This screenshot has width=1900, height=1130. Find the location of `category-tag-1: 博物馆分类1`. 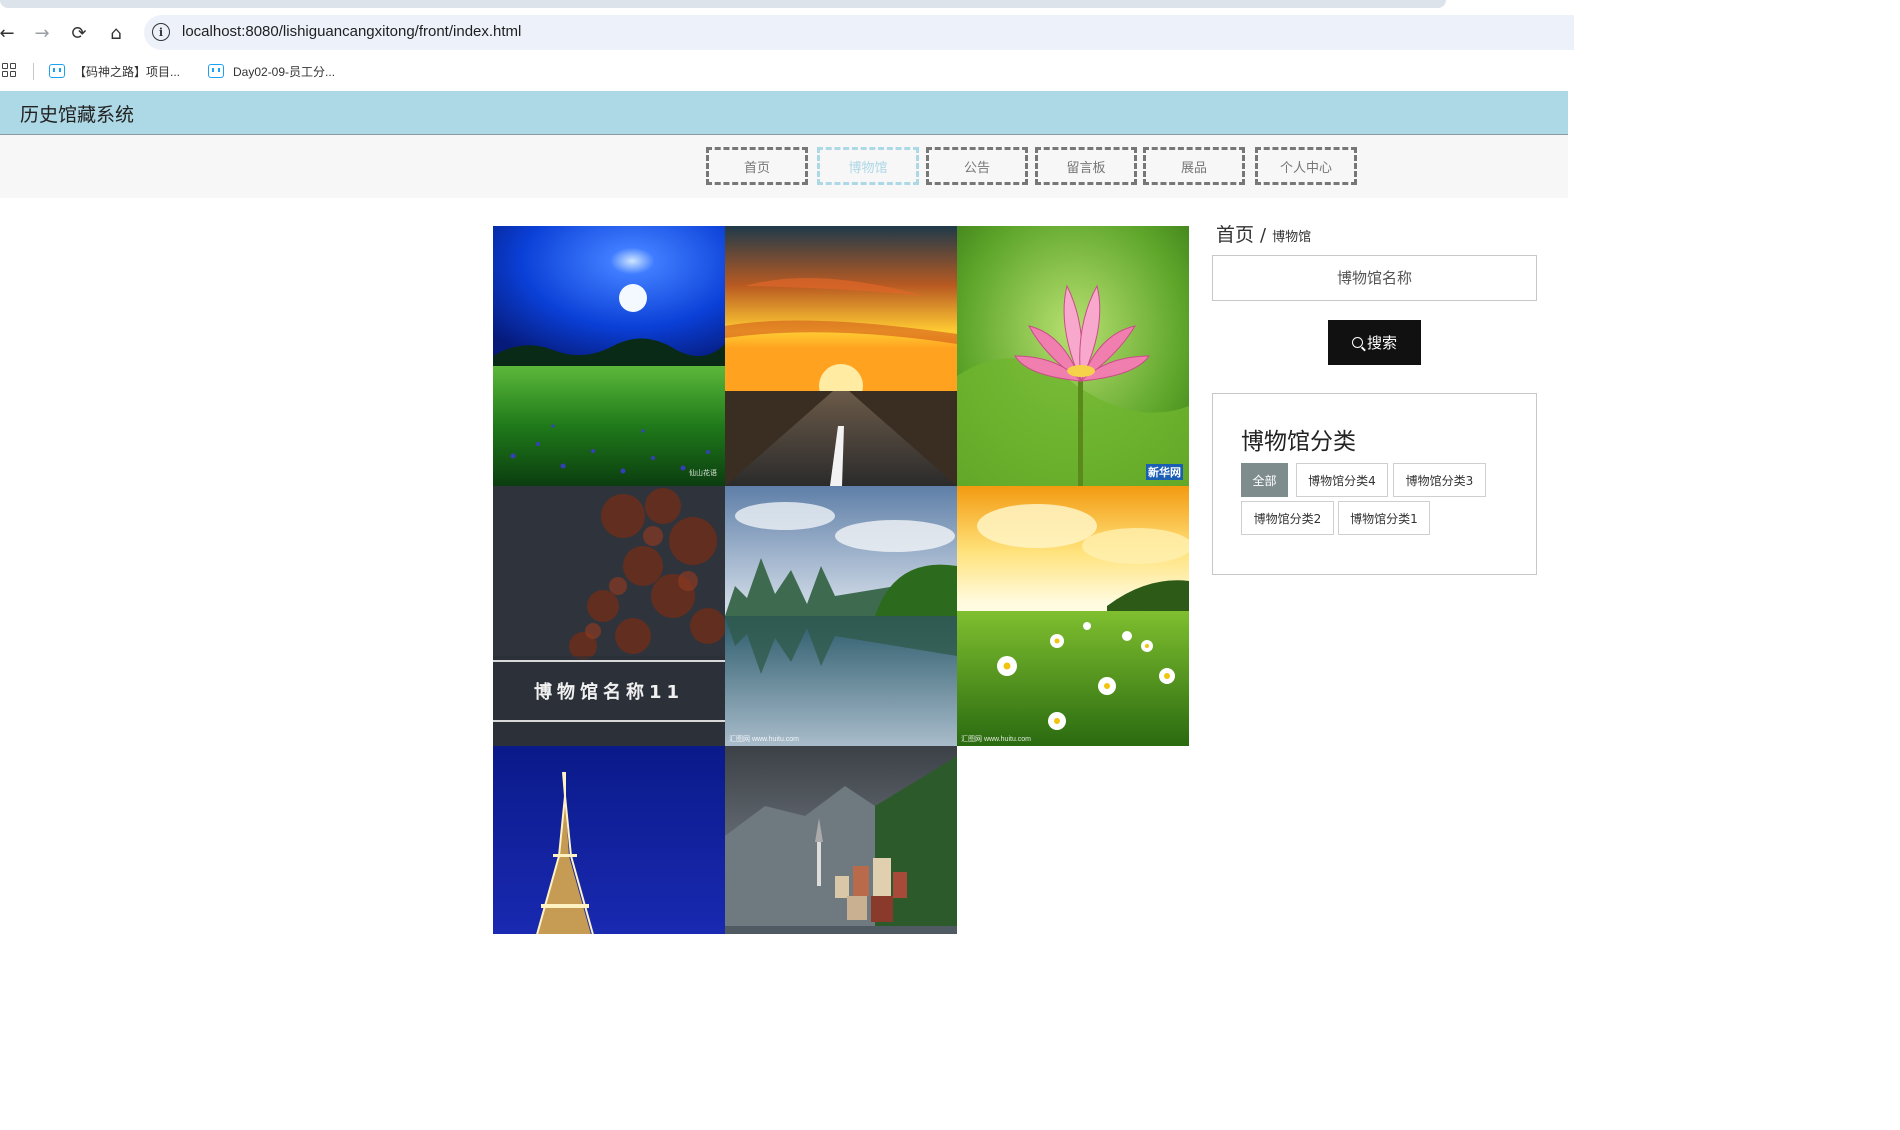

category-tag-1: 博物馆分类1 is located at coordinates (1384, 518).